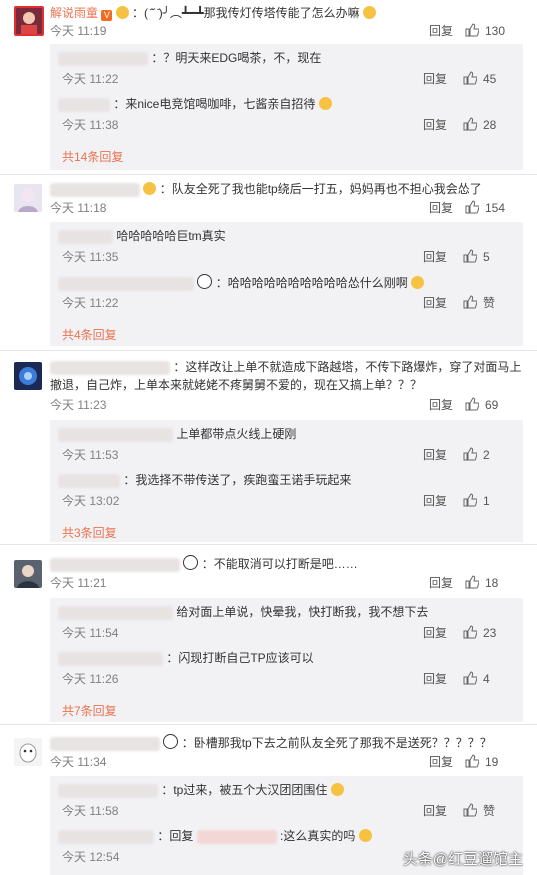 Image resolution: width=537 pixels, height=875 pixels. Describe the element at coordinates (292, 679) in the screenshot. I see `sub-reply-meta: 今天 11:26 回复 4` at that location.